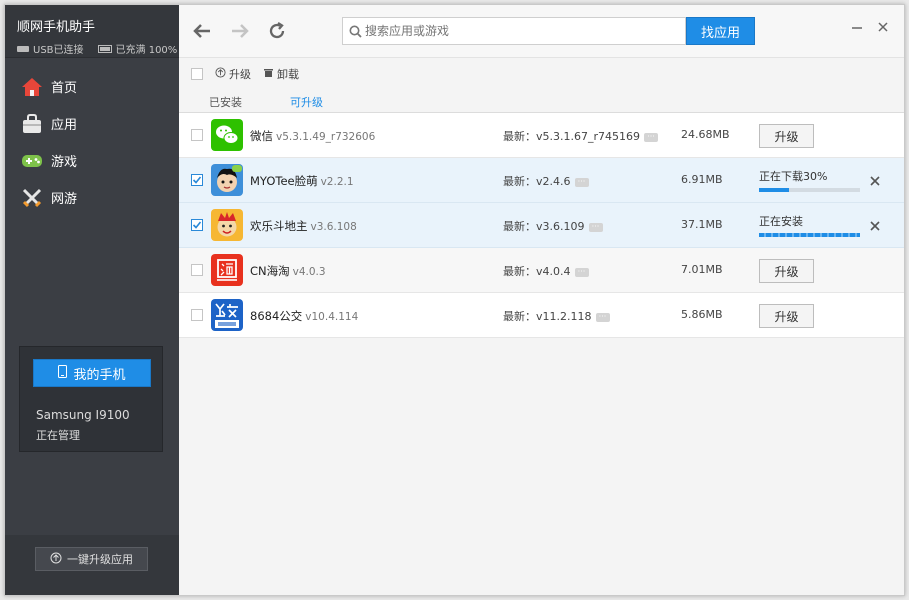  What do you see at coordinates (546, 181) in the screenshot?
I see `latest-version: 最新：v2.4.6 ···` at bounding box center [546, 181].